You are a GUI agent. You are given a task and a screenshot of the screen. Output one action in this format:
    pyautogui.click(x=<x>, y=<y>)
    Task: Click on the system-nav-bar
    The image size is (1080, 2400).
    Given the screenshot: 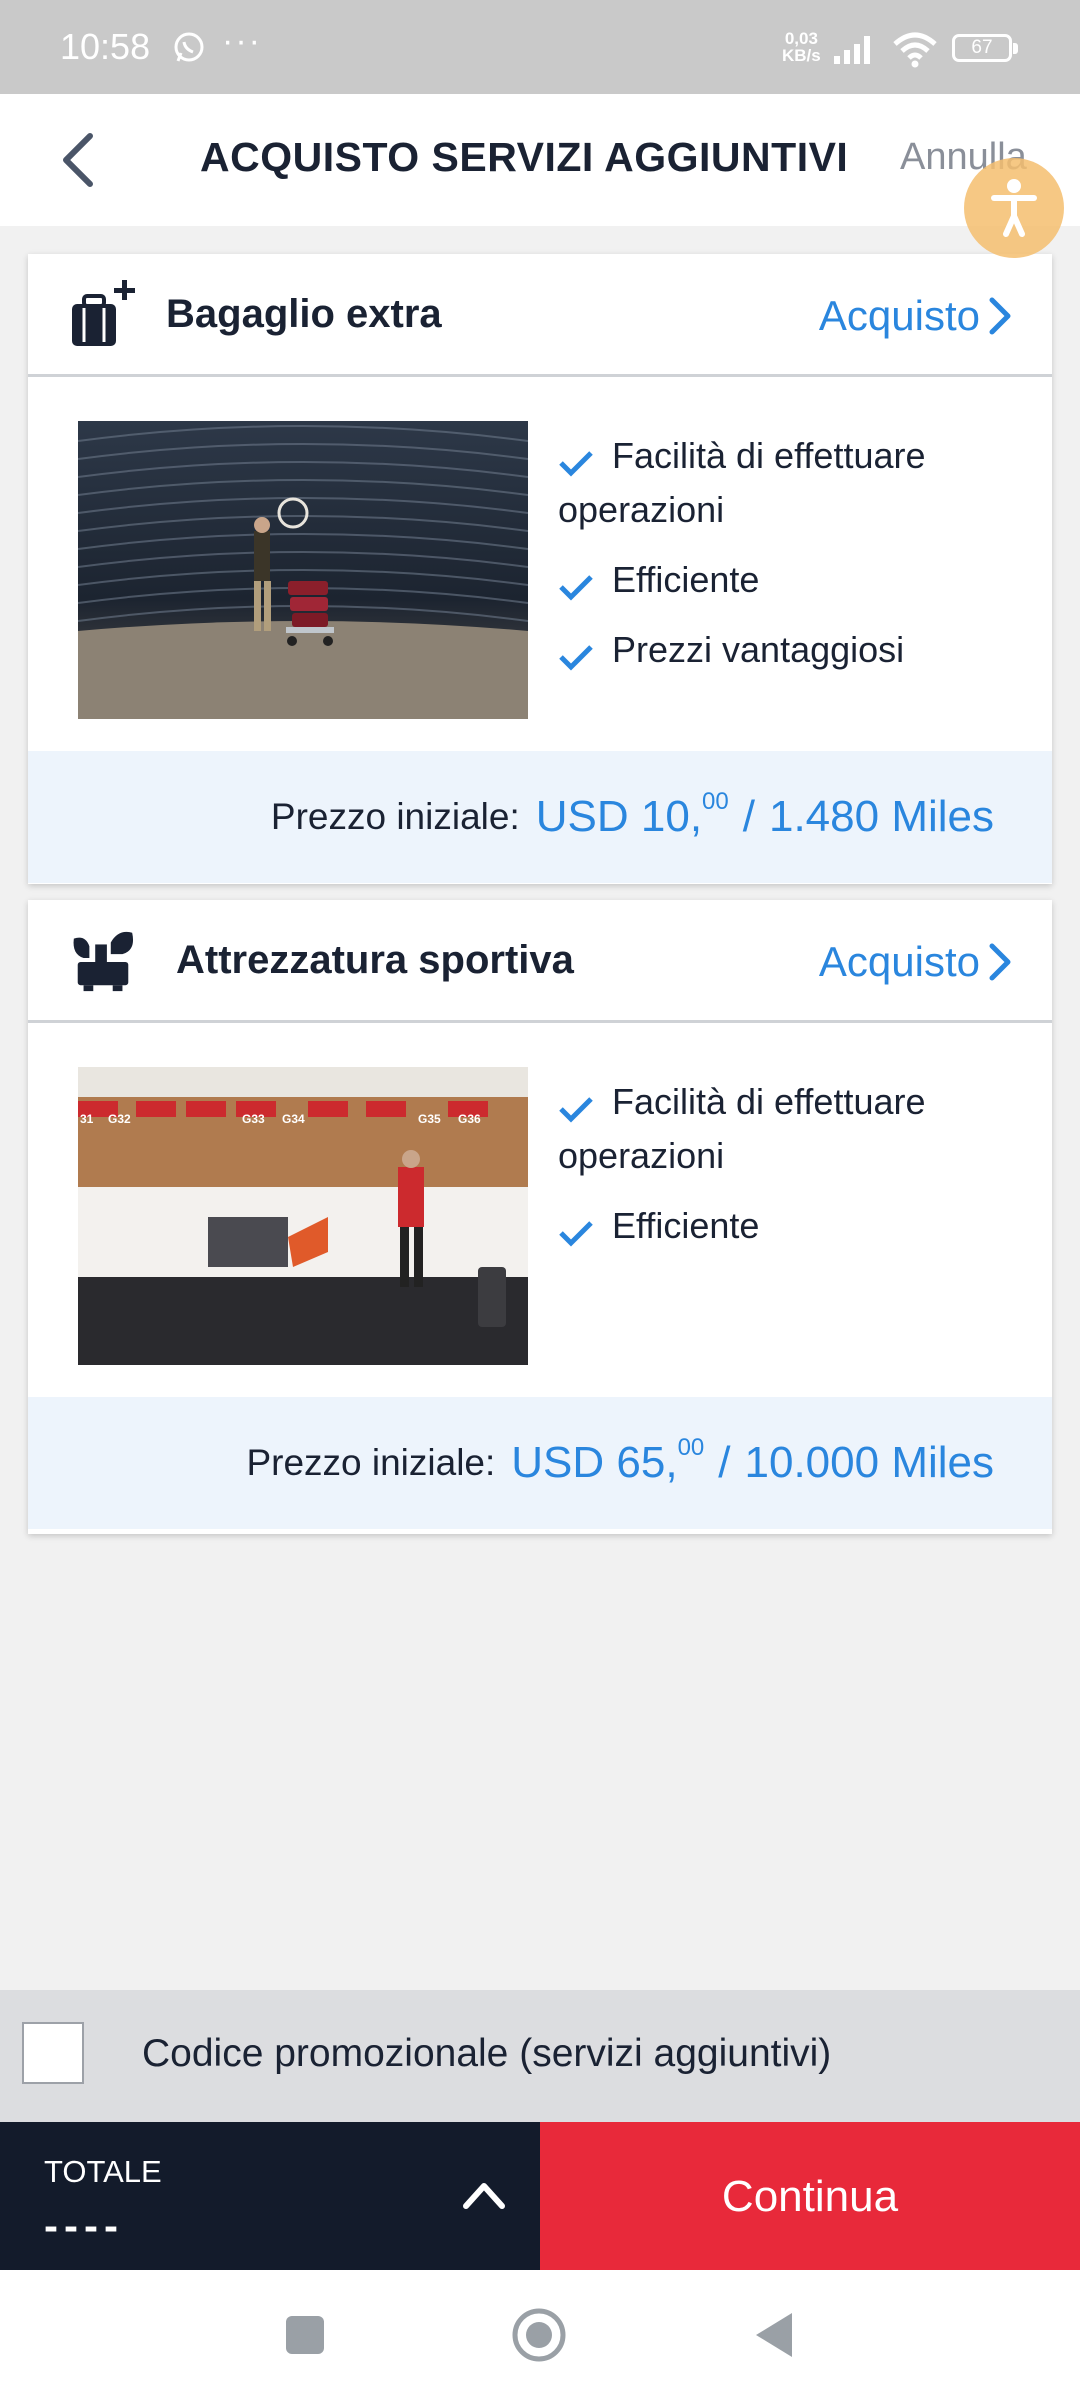 What is the action you would take?
    pyautogui.click(x=540, y=2335)
    